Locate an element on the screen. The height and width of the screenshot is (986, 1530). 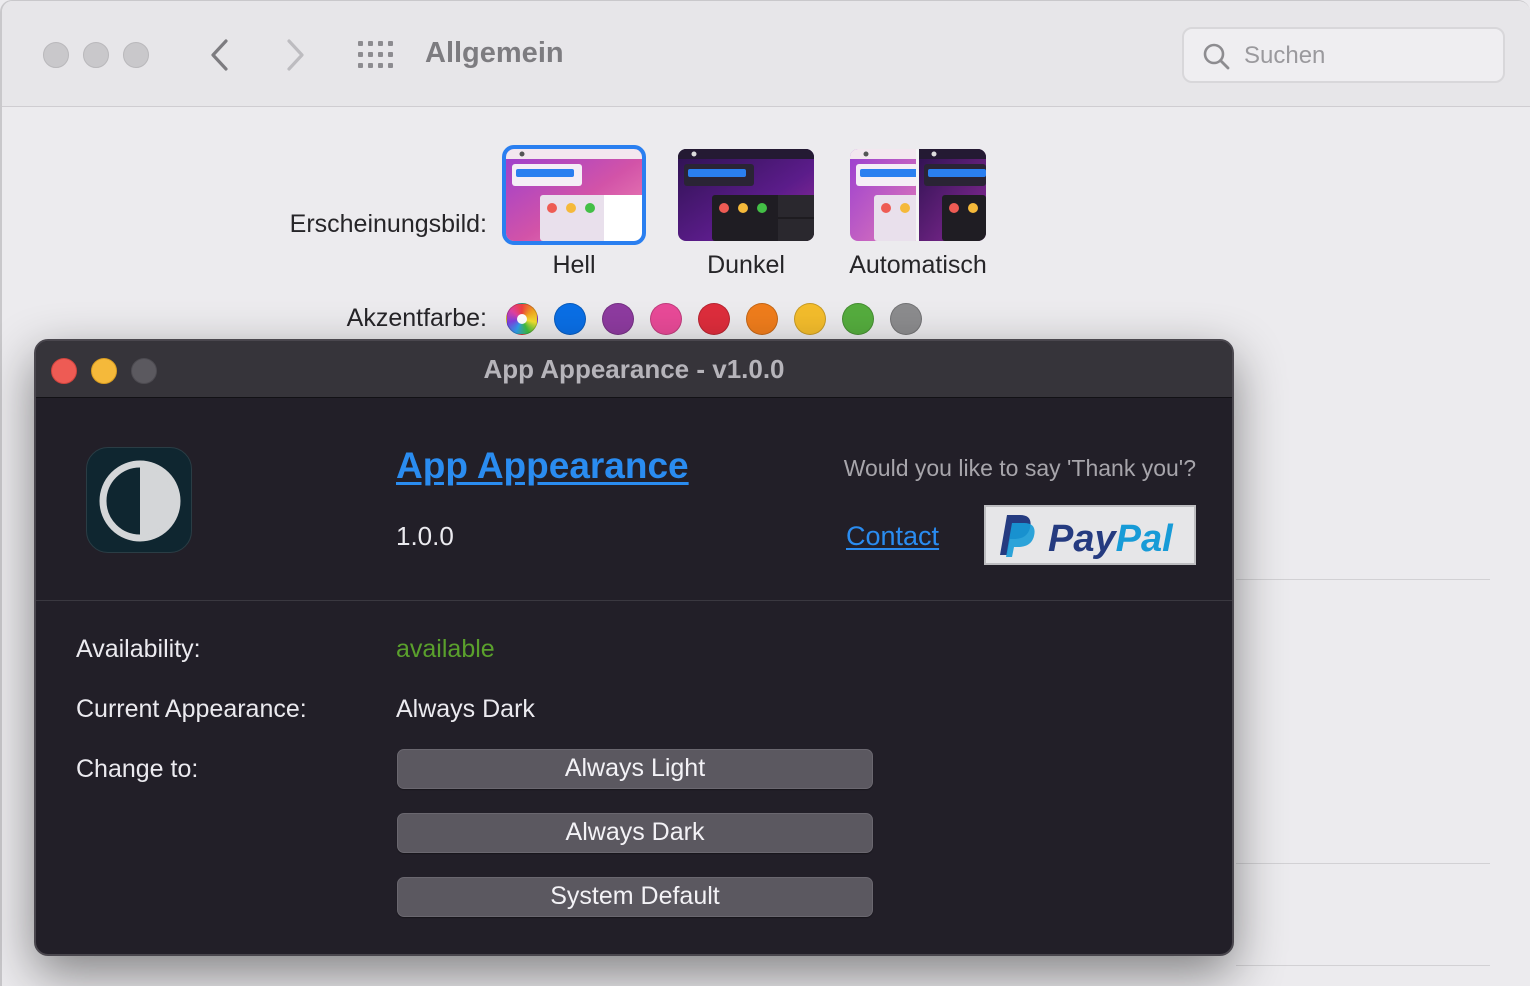
appearance-option-light-label: Hell is located at coordinates (574, 265).